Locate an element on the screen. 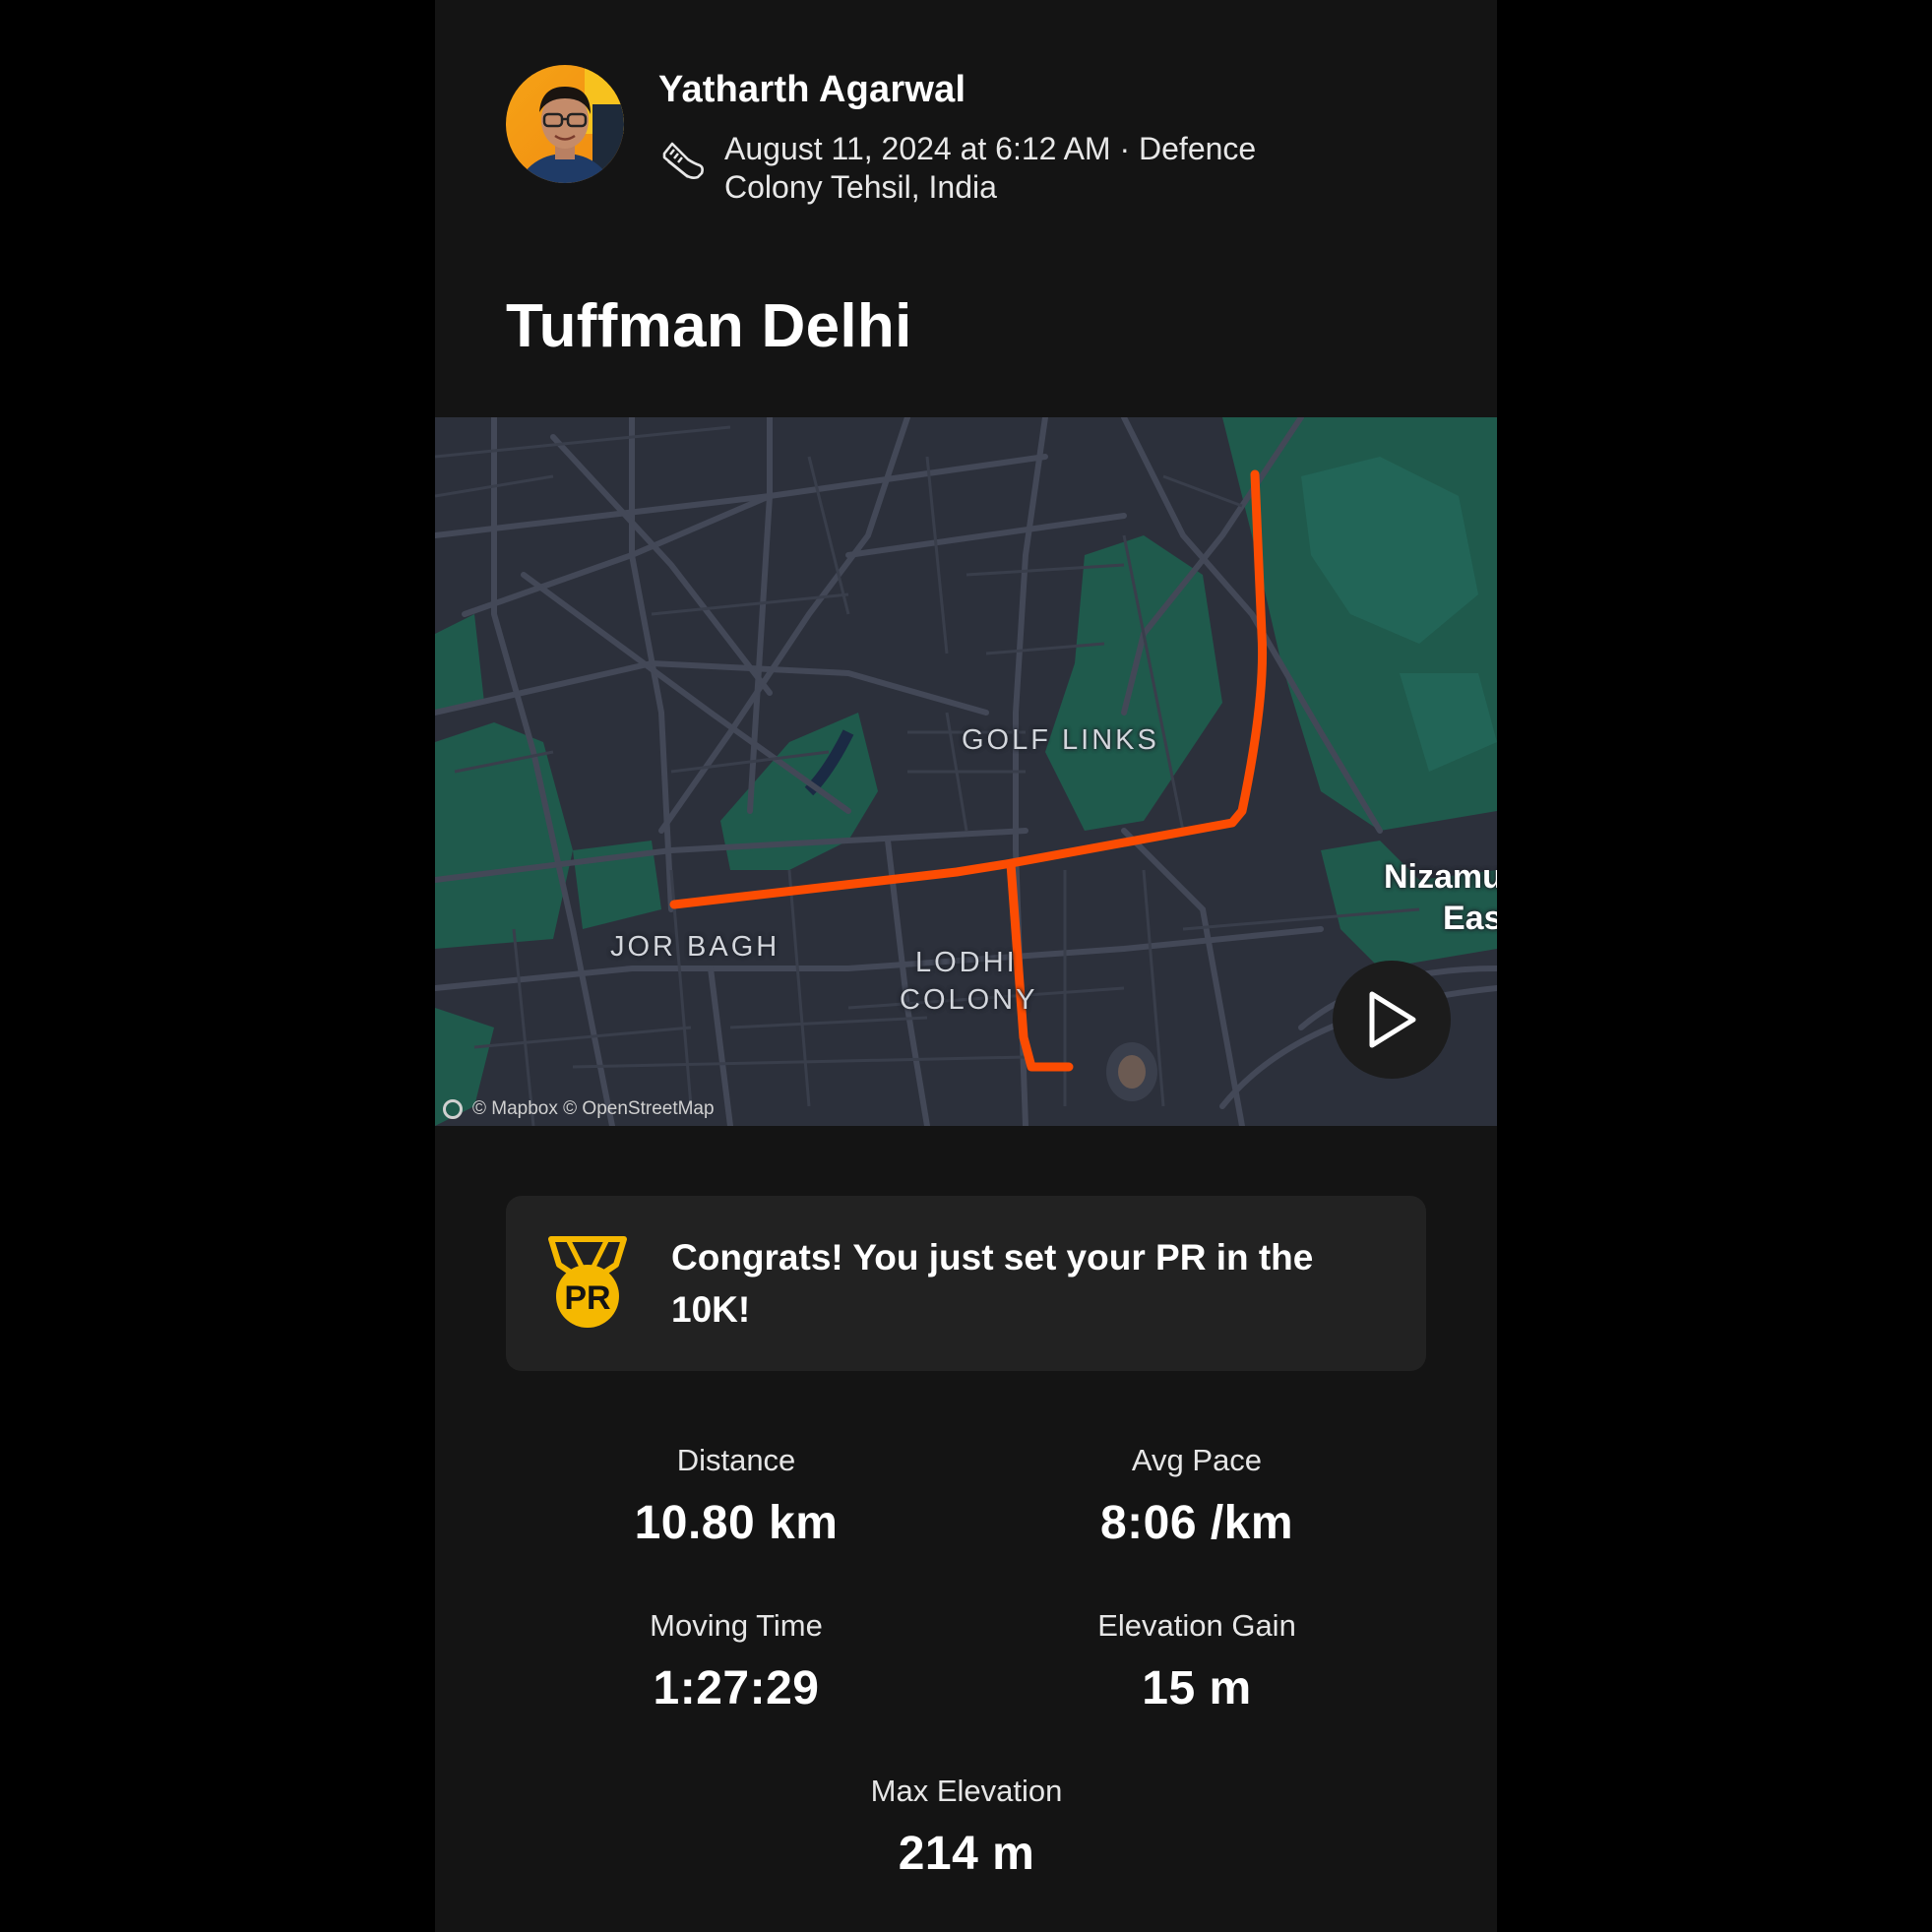 This screenshot has height=1932, width=1932. map-label-golf-links: GOLF LINKS is located at coordinates (1061, 740).